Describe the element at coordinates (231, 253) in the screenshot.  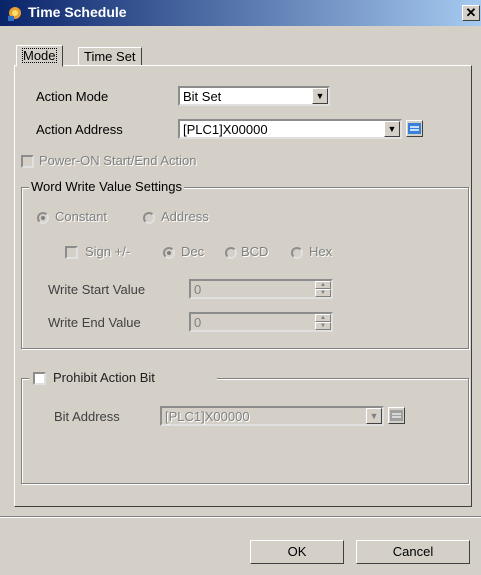
I see `bcd-radio` at that location.